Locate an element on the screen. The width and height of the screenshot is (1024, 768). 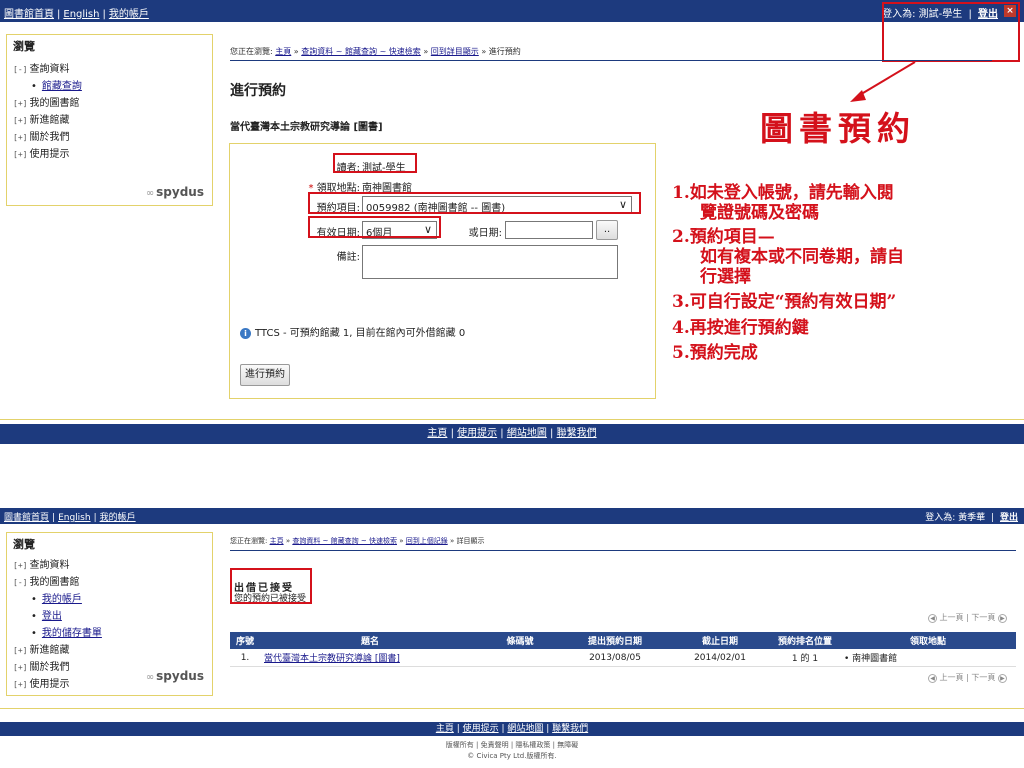
or-date-label: 或日期: is located at coordinates (485, 233).